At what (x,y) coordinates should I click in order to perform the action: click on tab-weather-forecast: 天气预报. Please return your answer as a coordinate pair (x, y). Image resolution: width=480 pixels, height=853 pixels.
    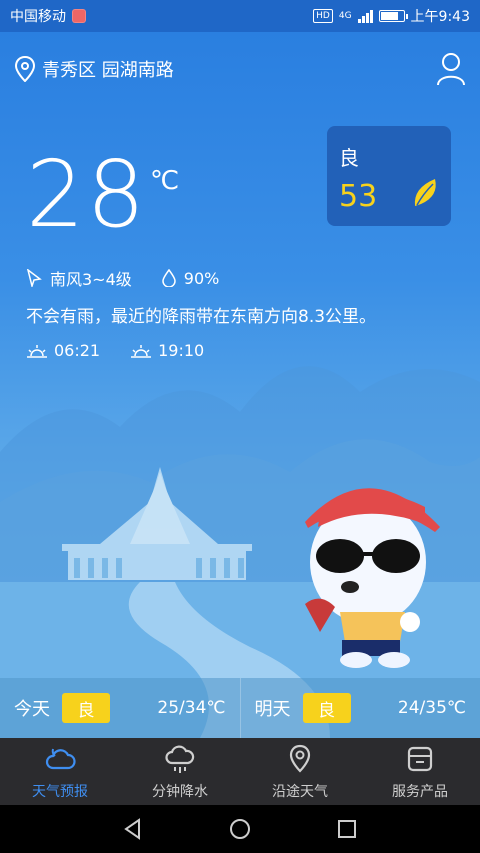
    Looking at the image, I should click on (60, 771).